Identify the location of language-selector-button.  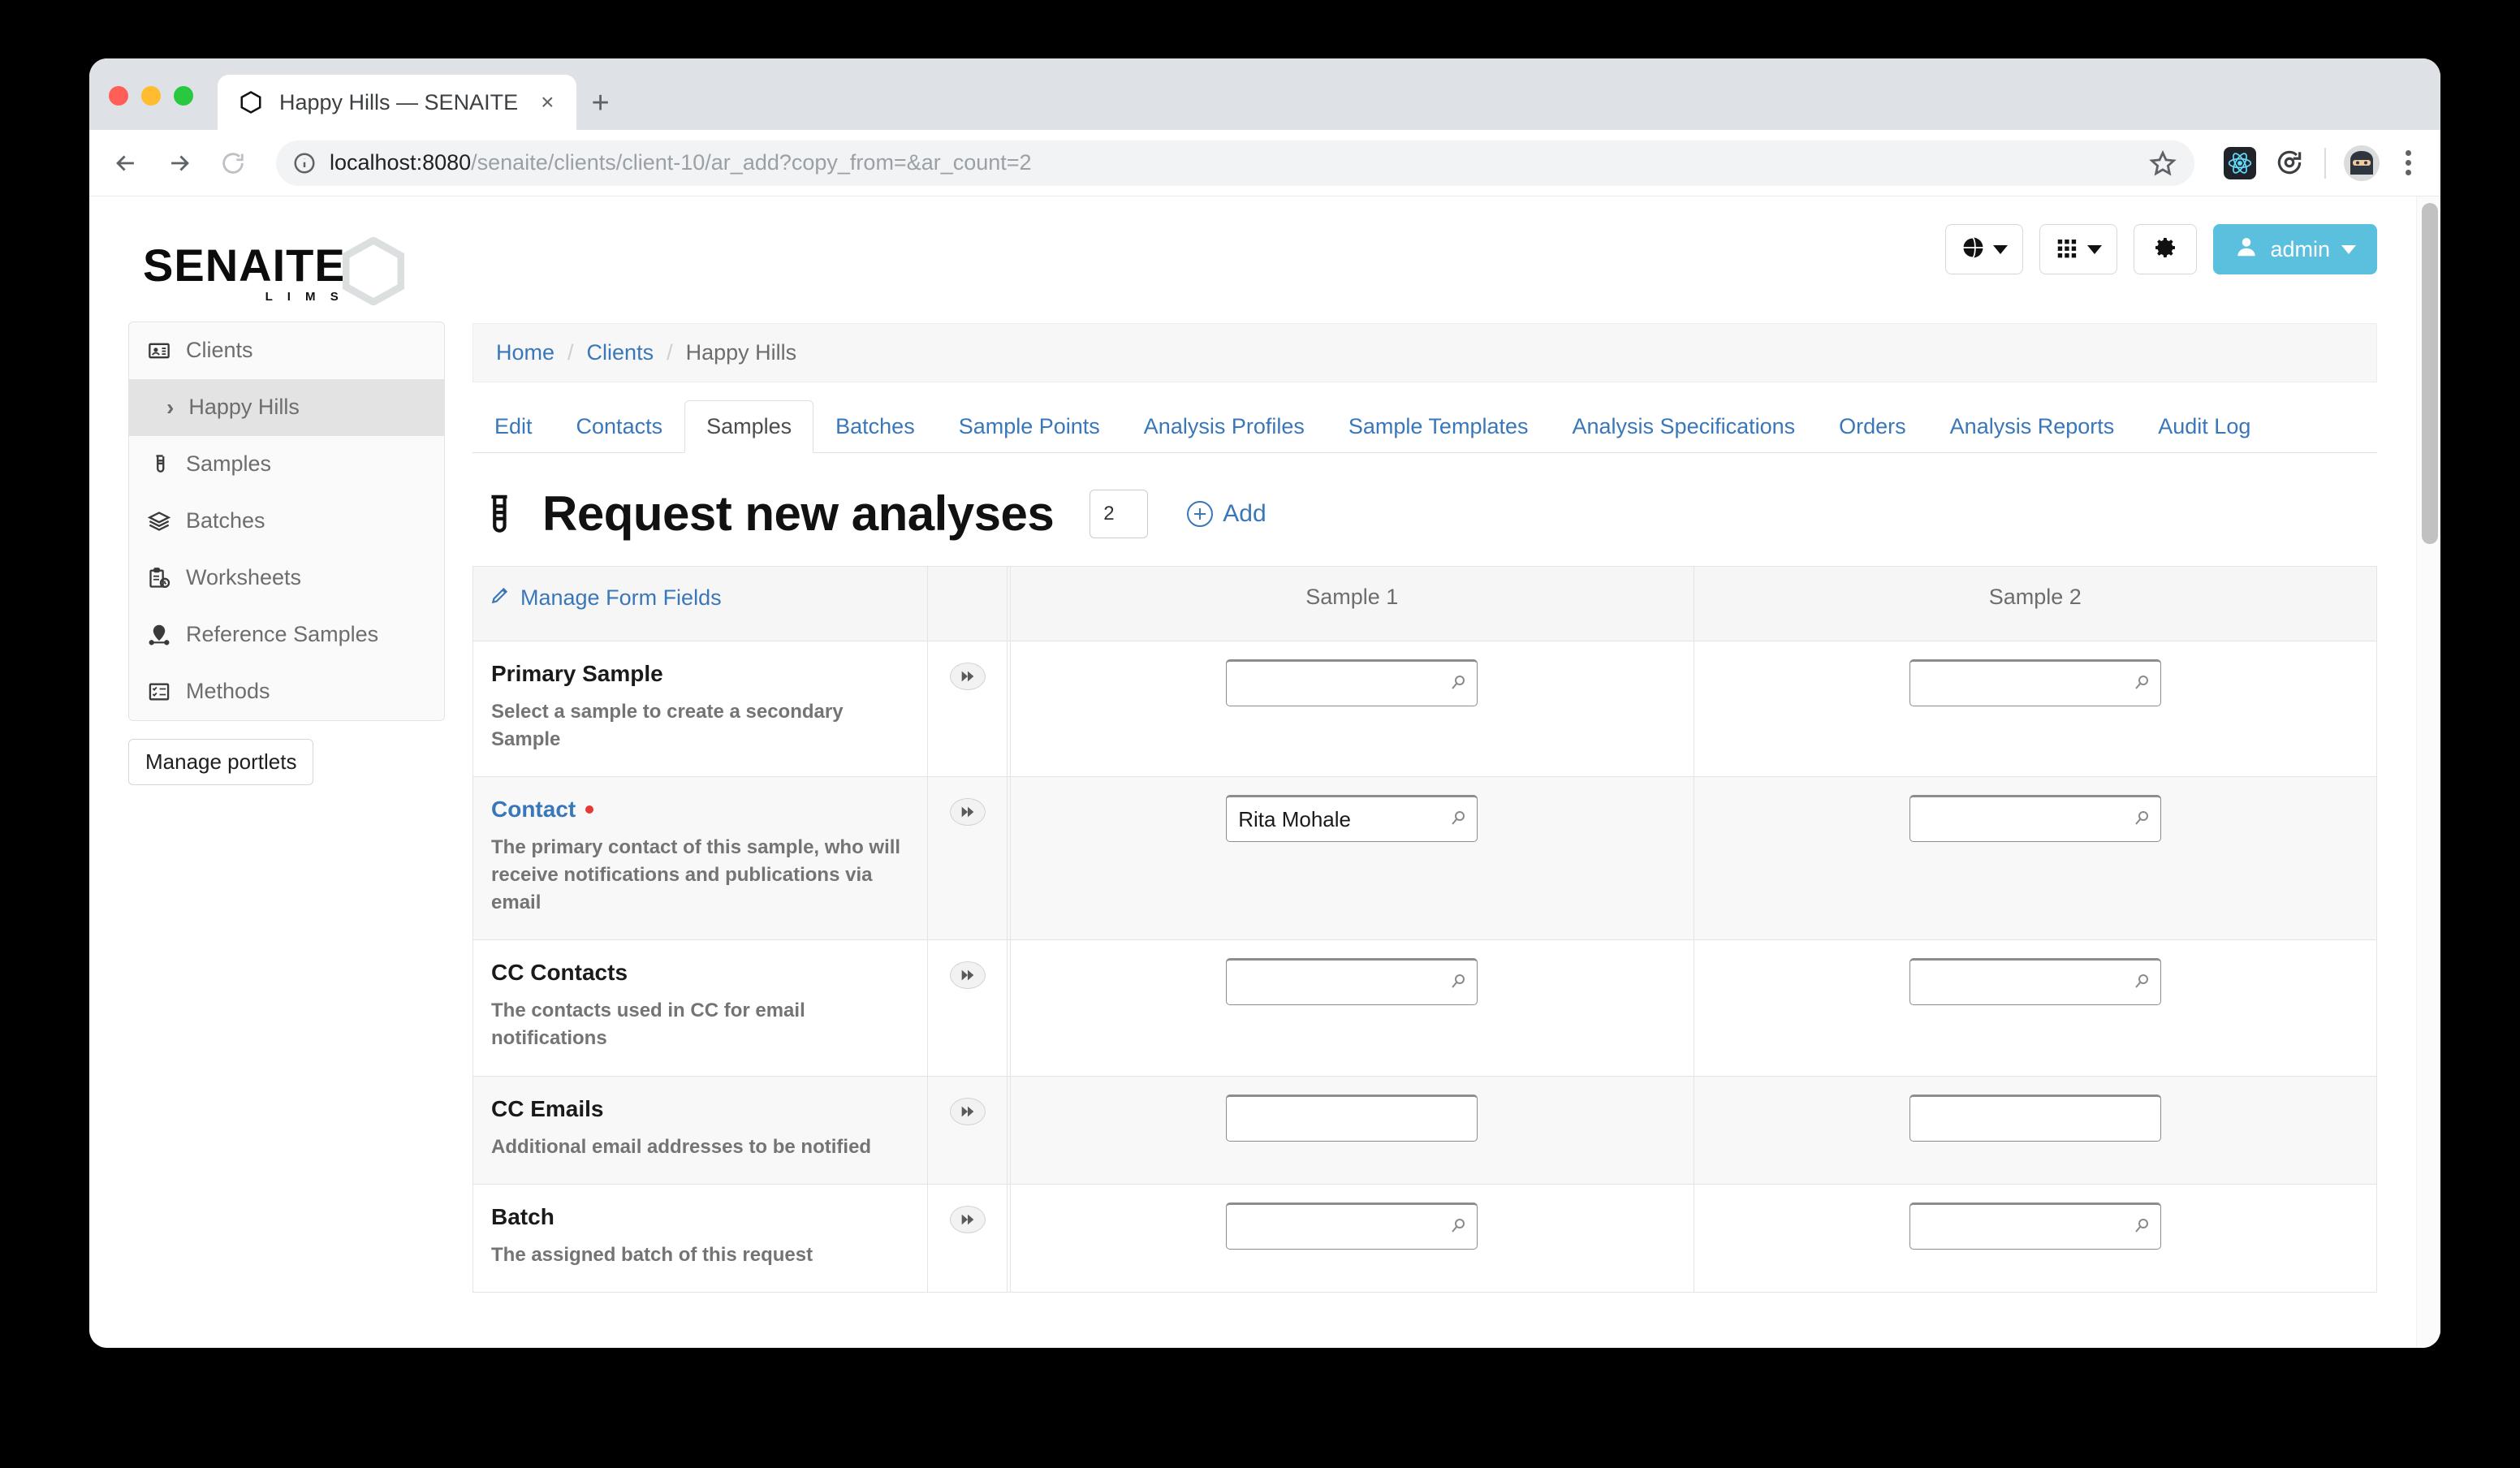
(1984, 249).